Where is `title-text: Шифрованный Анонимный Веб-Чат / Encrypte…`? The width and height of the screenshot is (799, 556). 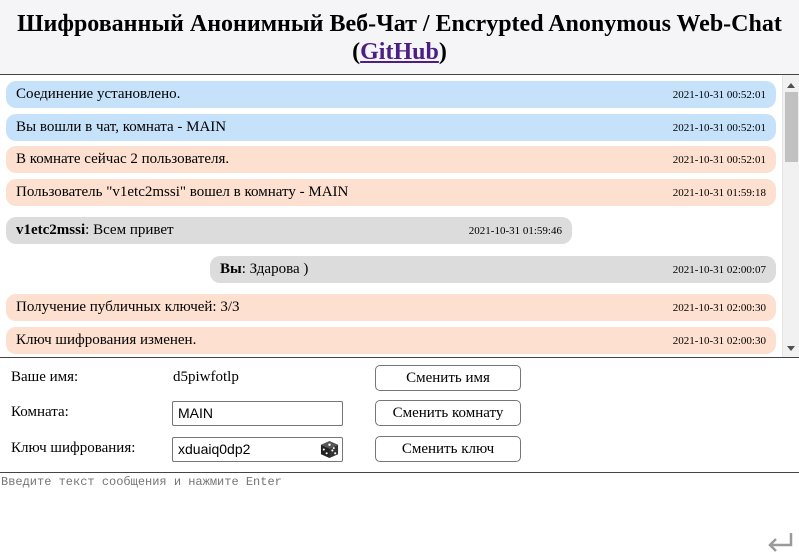 title-text: Шифрованный Анонимный Веб-Чат / Encrypte… is located at coordinates (399, 24).